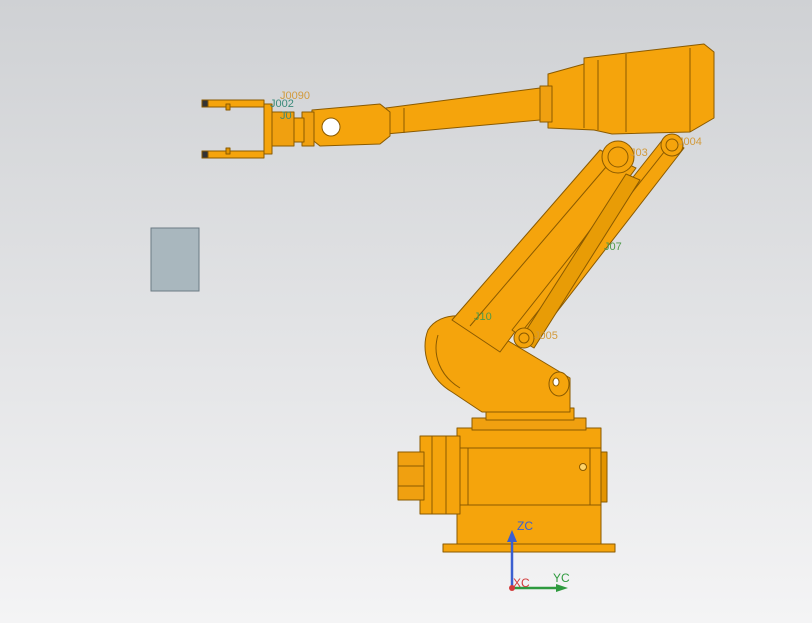 The image size is (812, 623). I want to click on gripper-finger-bottom, so click(233, 154).